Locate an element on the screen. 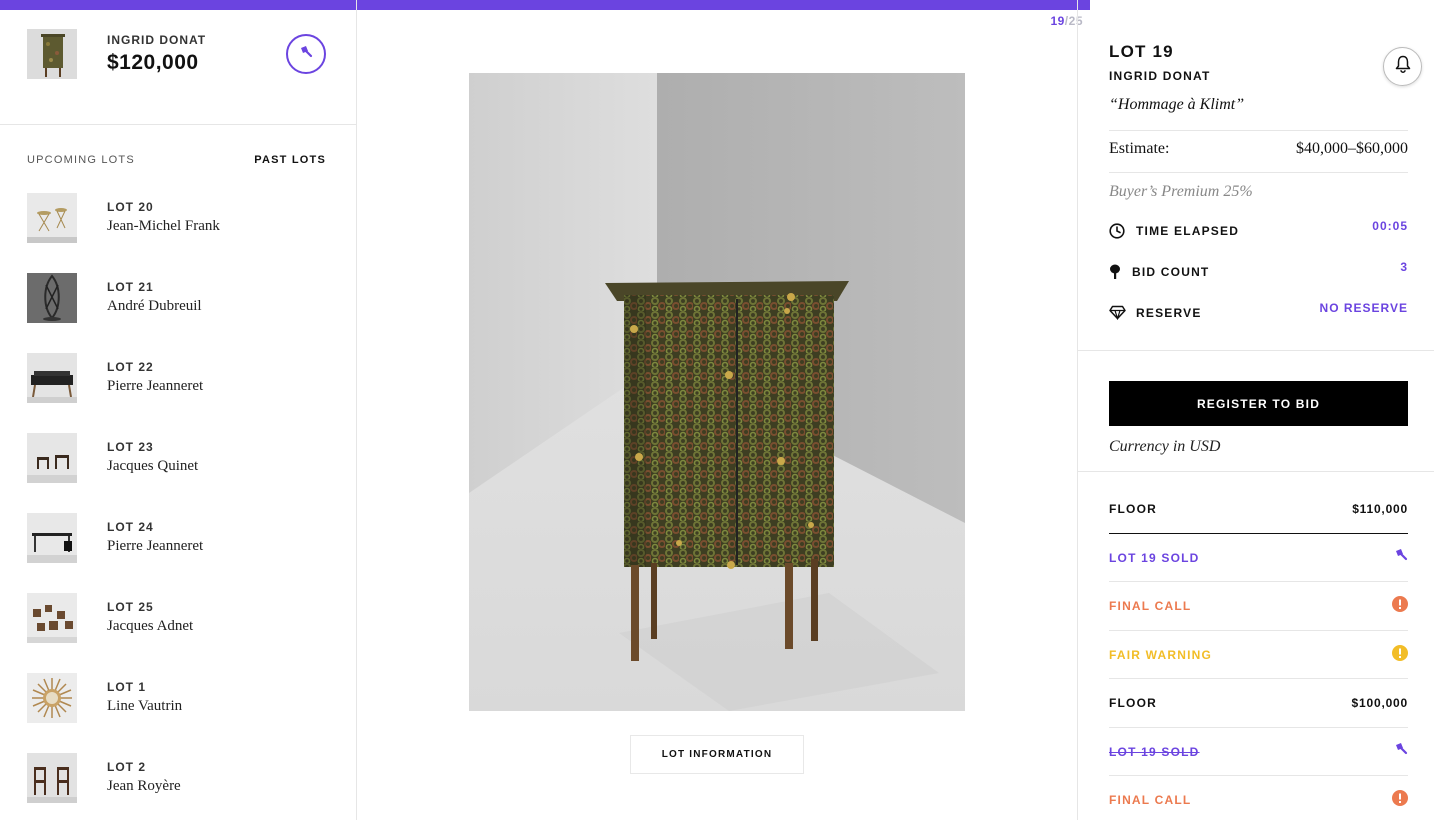  bell-icon is located at coordinates (1403, 66).